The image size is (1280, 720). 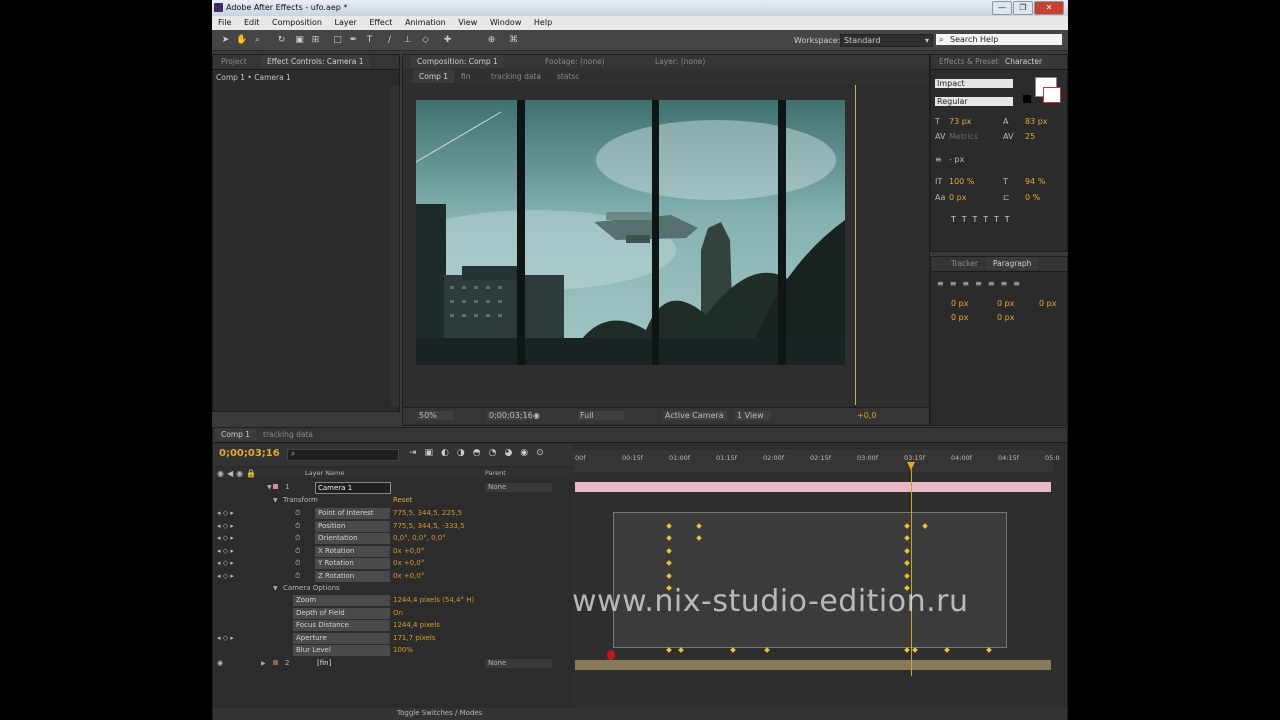 What do you see at coordinates (956, 159) in the screenshot?
I see `stroke-width-value: - px` at bounding box center [956, 159].